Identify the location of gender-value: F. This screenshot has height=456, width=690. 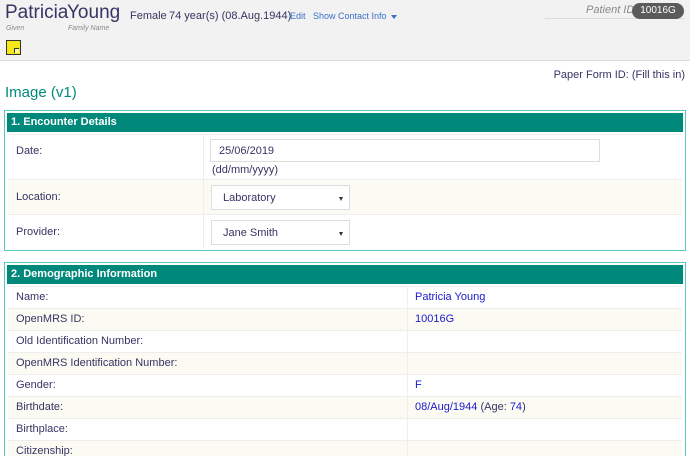
(418, 385).